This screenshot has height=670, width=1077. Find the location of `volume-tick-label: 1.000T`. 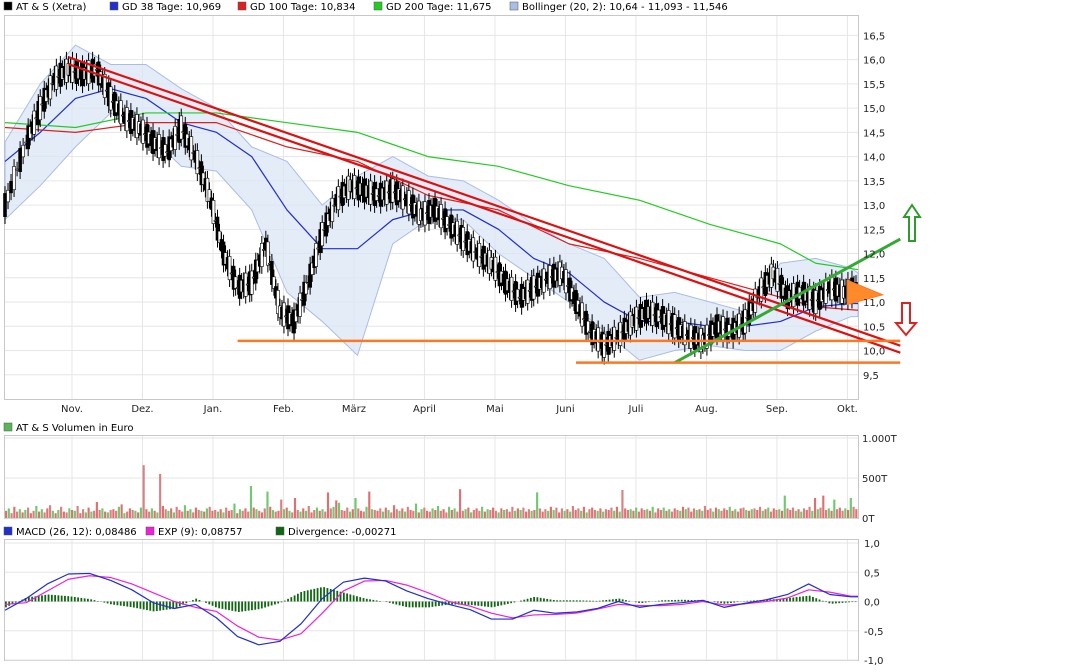

volume-tick-label: 1.000T is located at coordinates (880, 439).